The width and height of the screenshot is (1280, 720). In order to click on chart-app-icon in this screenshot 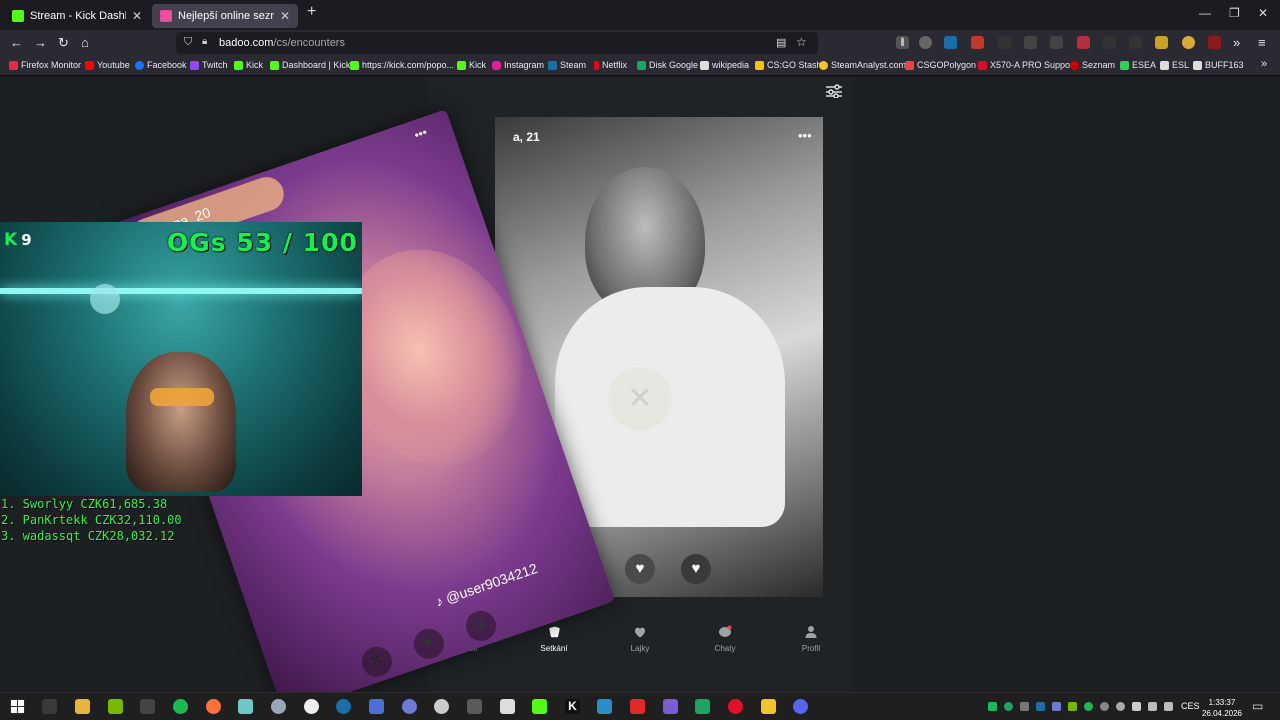, I will do `click(702, 706)`.